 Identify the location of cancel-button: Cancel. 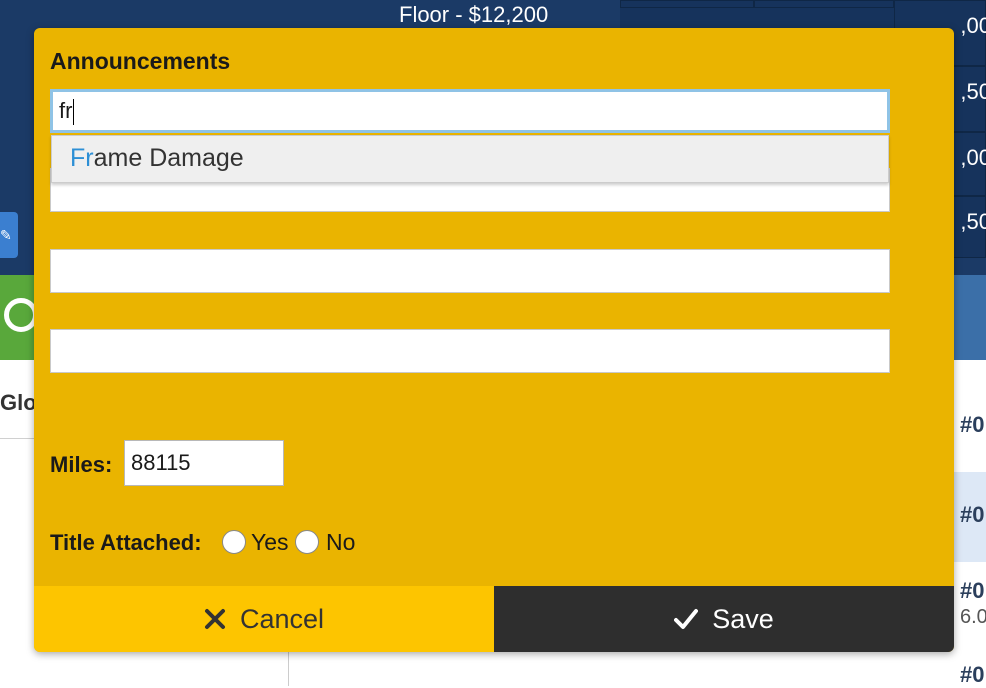
(264, 619).